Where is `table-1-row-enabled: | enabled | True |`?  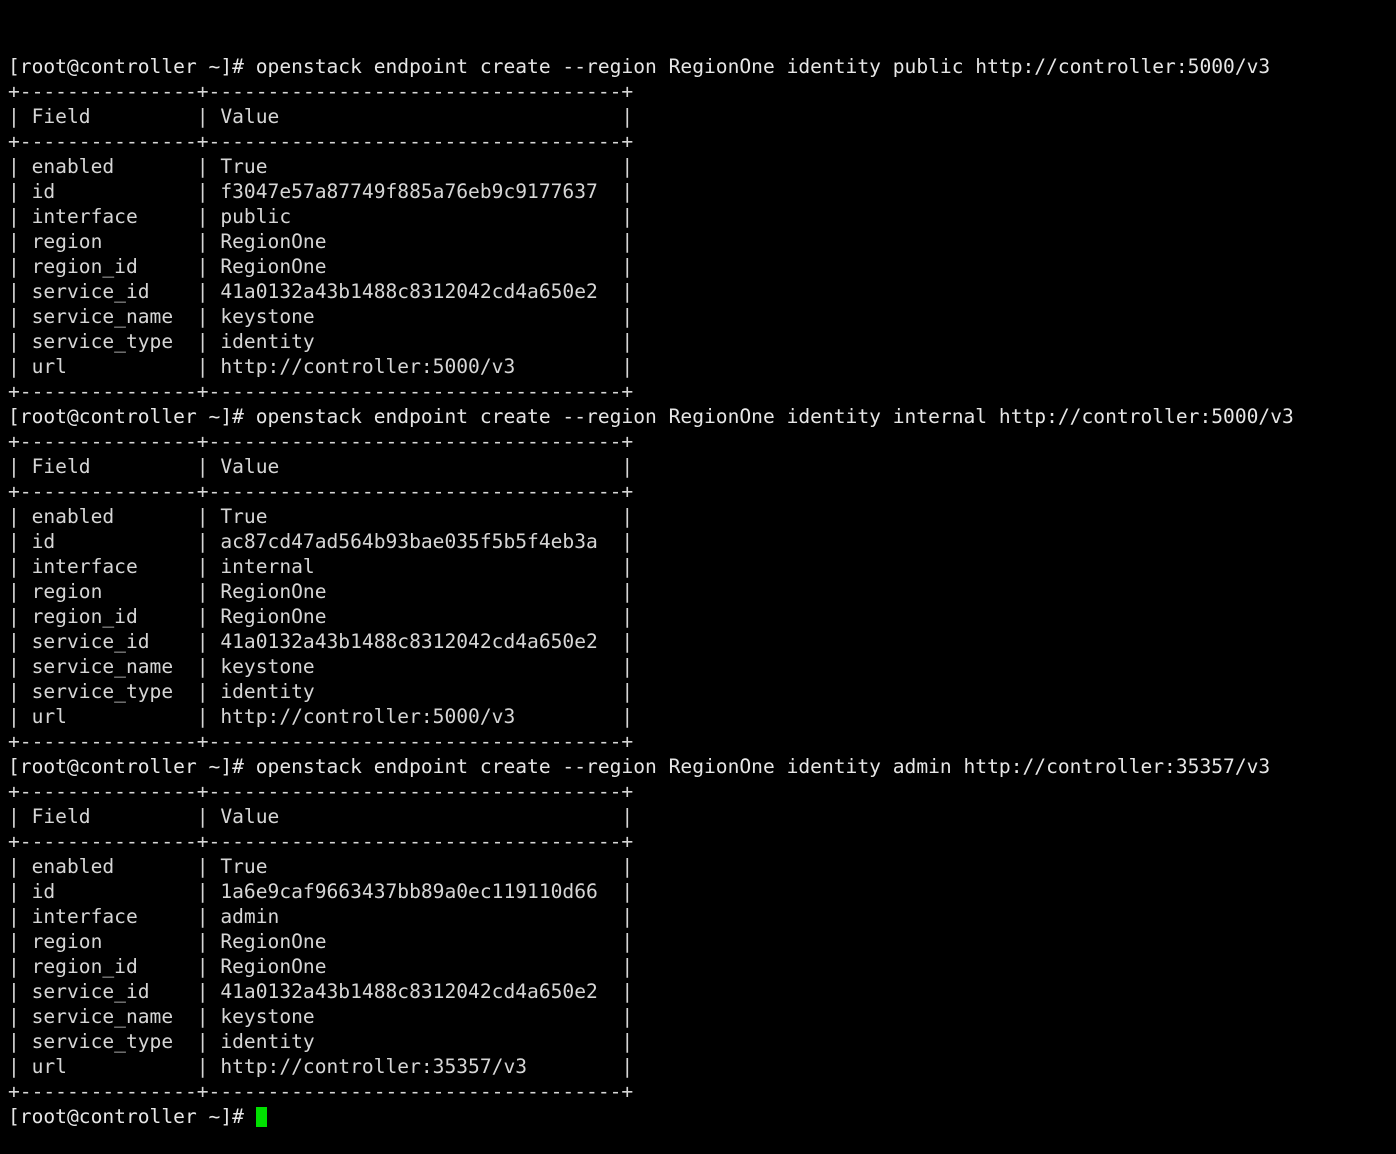
table-1-row-enabled: | enabled | True | is located at coordinates (321, 166).